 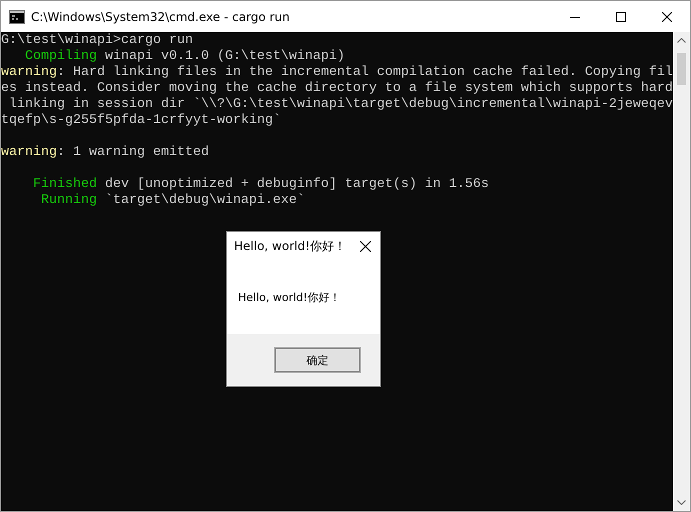 I want to click on console-line: tqefp\s-g255f5pfda-1crfyyt-working`, so click(x=141, y=121).